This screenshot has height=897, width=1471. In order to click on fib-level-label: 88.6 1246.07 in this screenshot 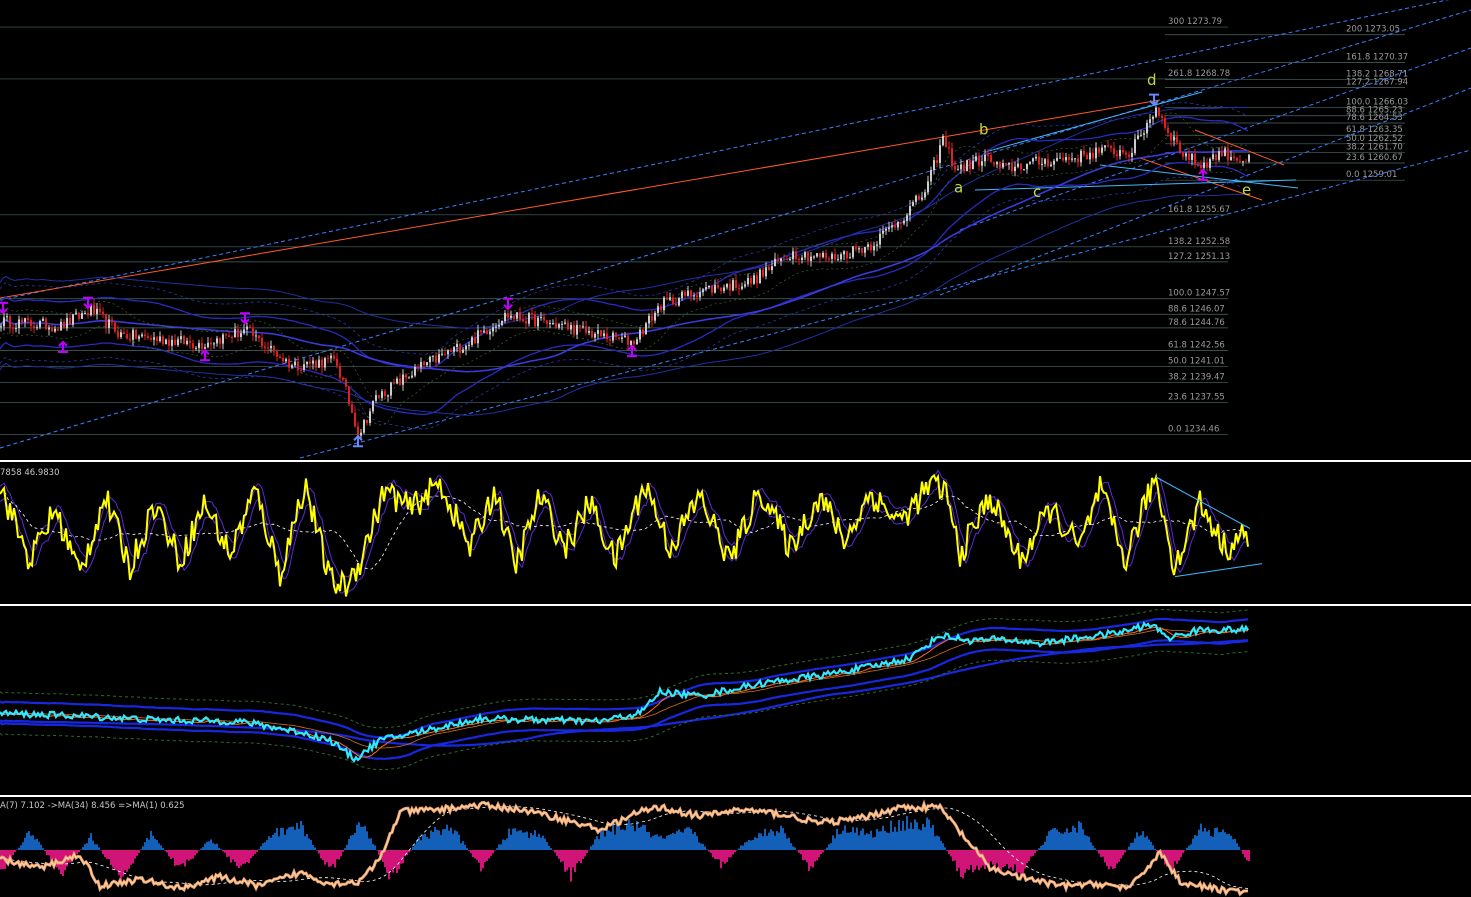, I will do `click(1196, 309)`.